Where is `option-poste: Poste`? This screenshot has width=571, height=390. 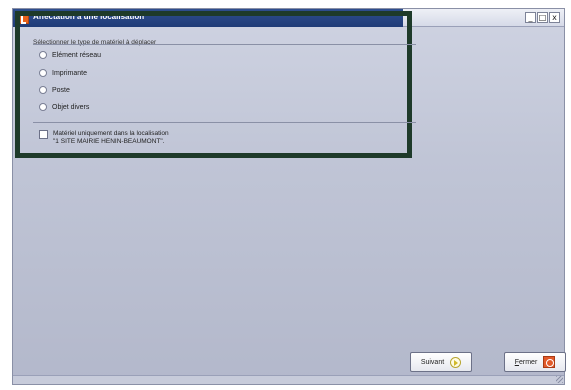
option-poste: Poste is located at coordinates (54, 90).